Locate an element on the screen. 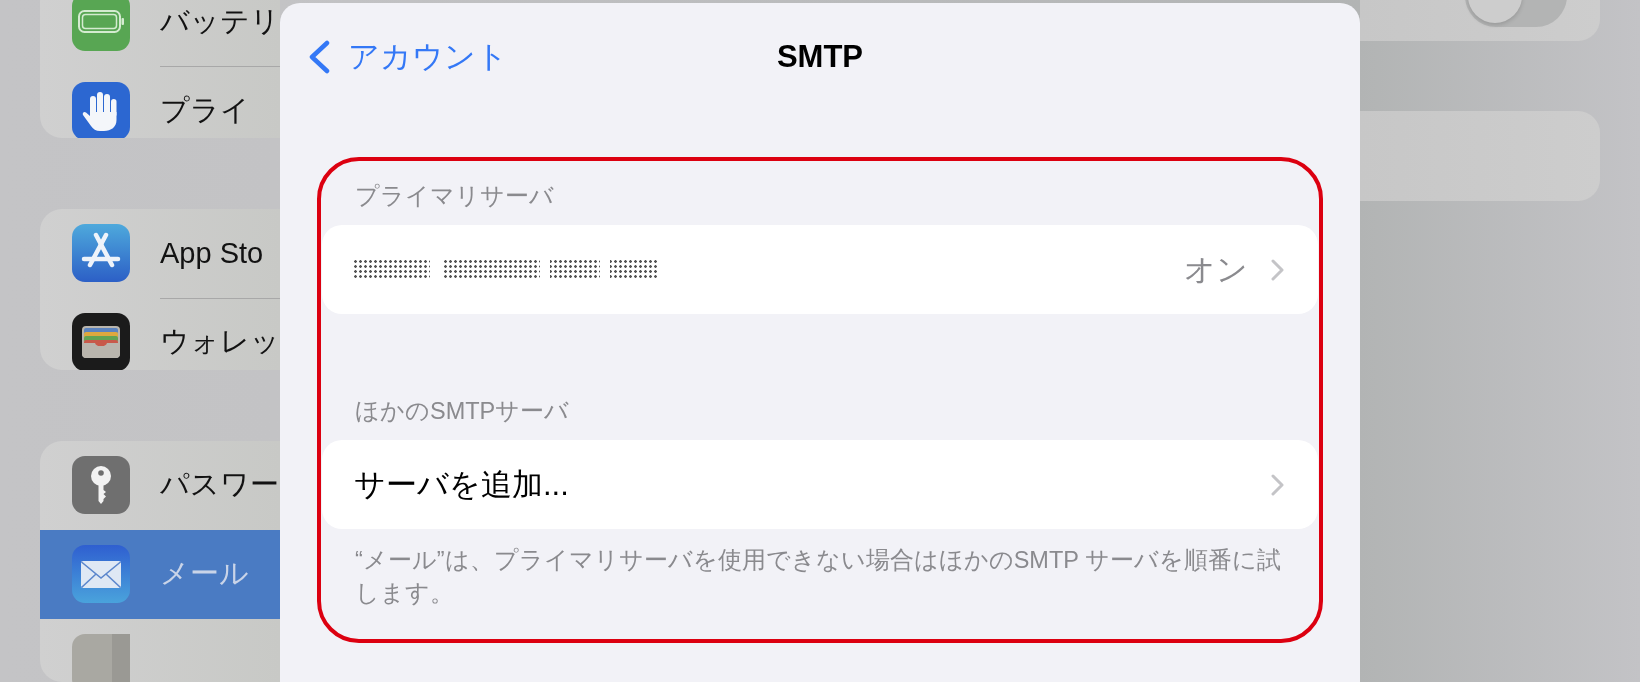  back-button: アカウント is located at coordinates (408, 57).